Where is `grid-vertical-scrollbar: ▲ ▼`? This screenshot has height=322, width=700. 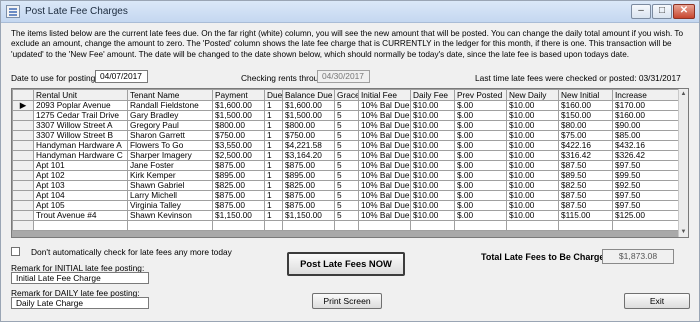
grid-vertical-scrollbar: ▲ ▼ is located at coordinates (683, 163).